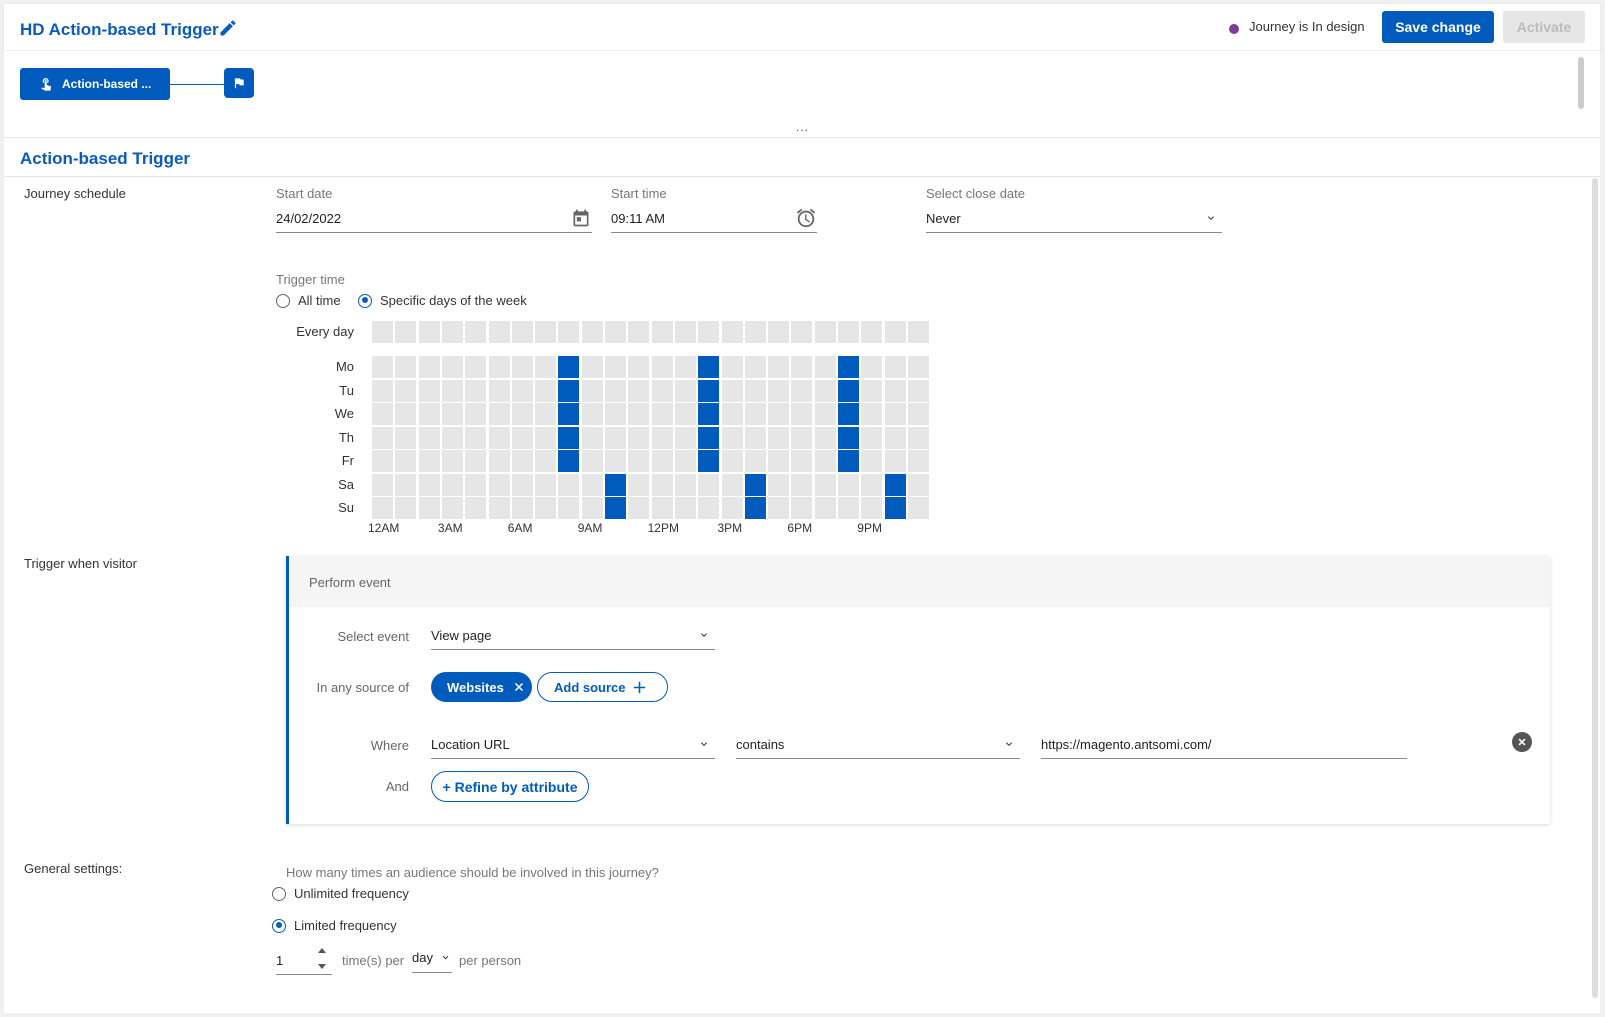 The height and width of the screenshot is (1017, 1605). I want to click on radio-unlimited-frequency: Unlimited frequency, so click(340, 893).